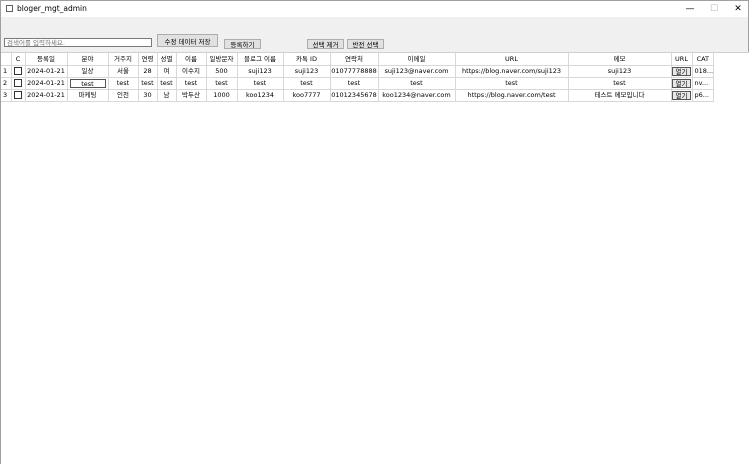 This screenshot has height=465, width=750. What do you see at coordinates (9, 8) in the screenshot?
I see `app-icon` at bounding box center [9, 8].